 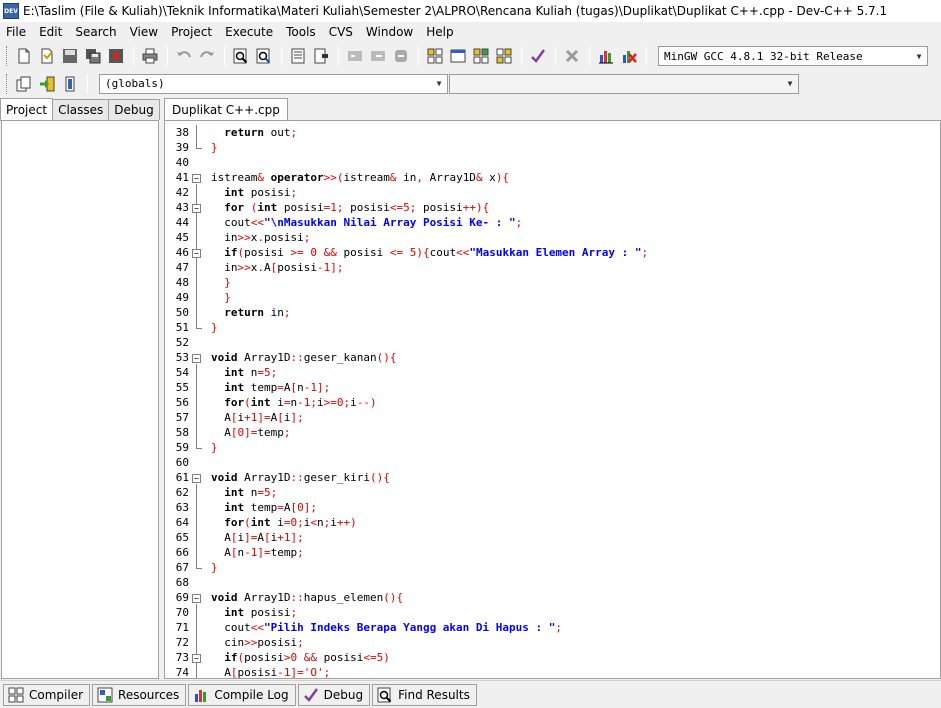 I want to click on members-select: ▼, so click(x=624, y=83).